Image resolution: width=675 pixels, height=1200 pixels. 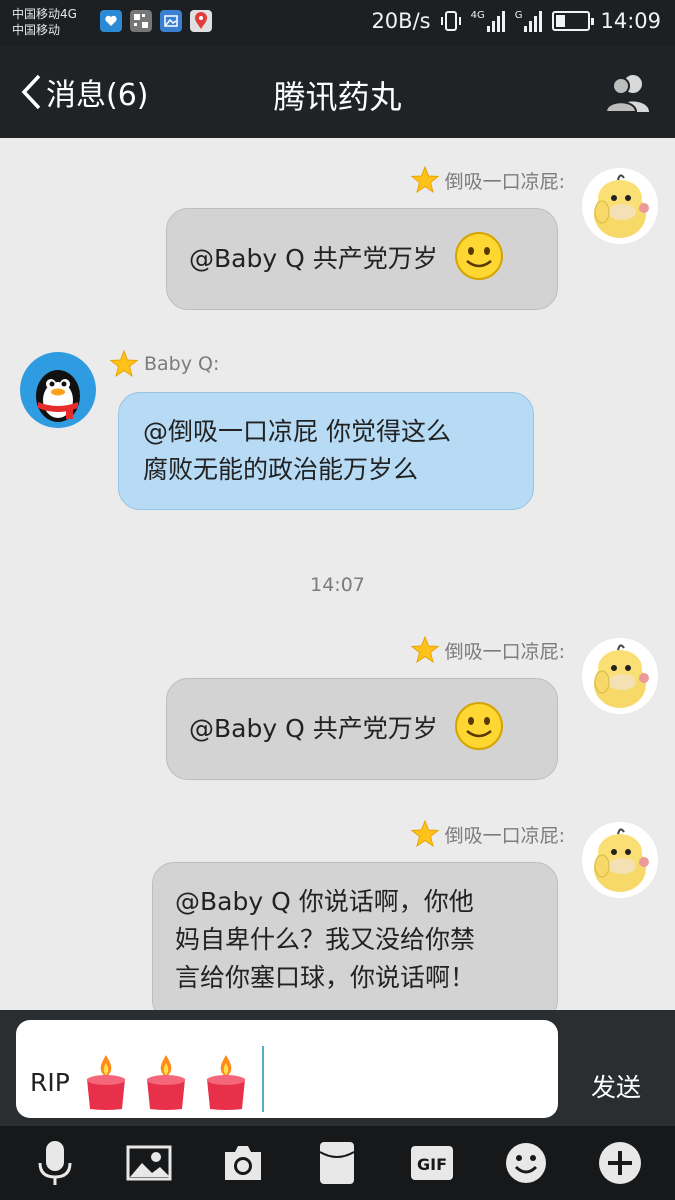 I want to click on input-content: RIP, so click(x=147, y=1079).